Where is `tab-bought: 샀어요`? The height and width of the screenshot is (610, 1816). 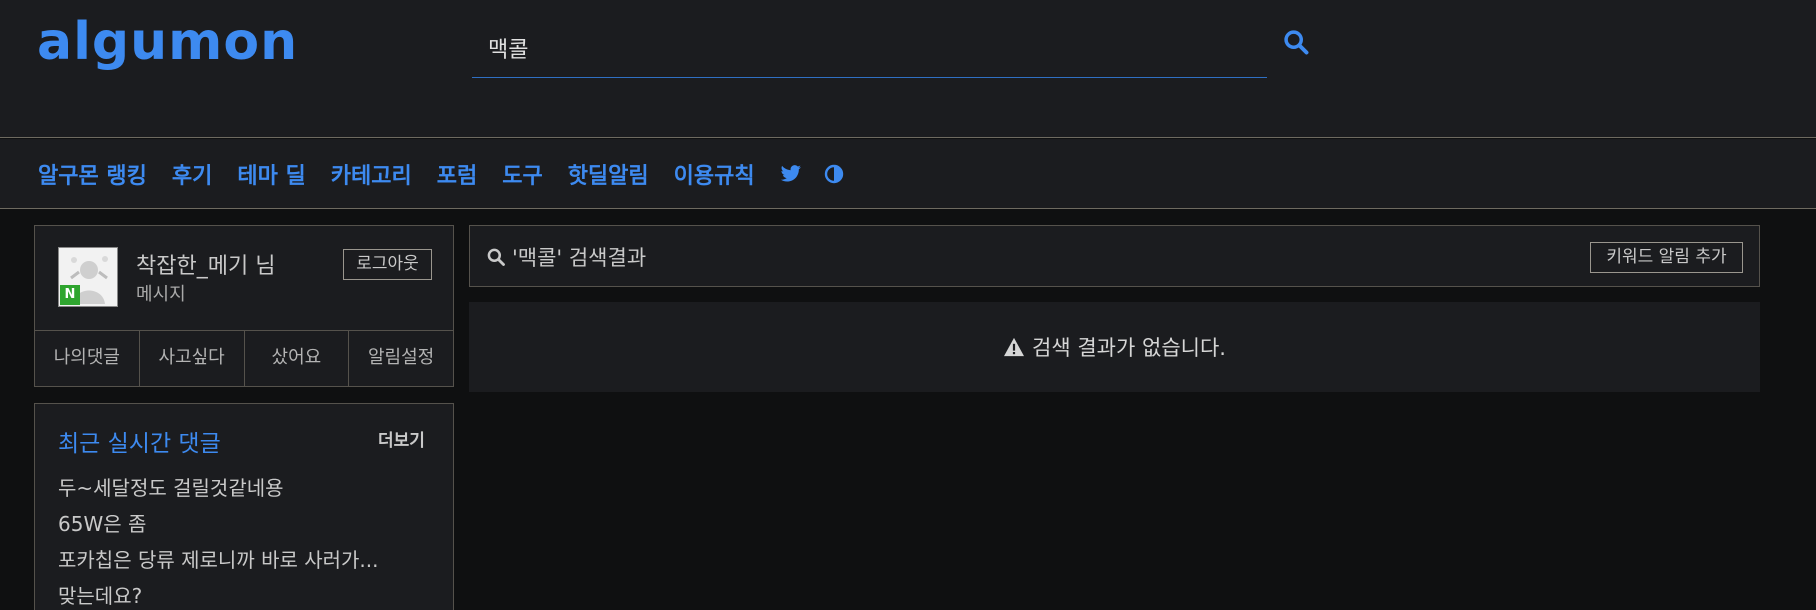
tab-bought: 샀어요 is located at coordinates (297, 358).